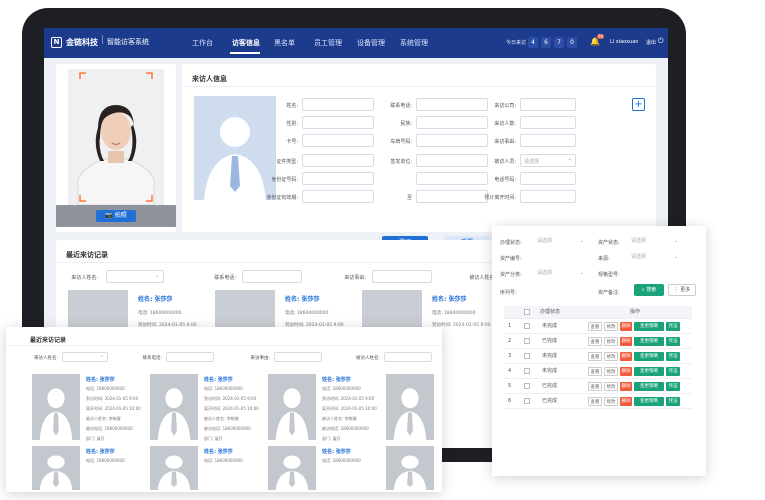 The height and width of the screenshot is (500, 765). What do you see at coordinates (601, 36) in the screenshot?
I see `notification-badge: 99` at bounding box center [601, 36].